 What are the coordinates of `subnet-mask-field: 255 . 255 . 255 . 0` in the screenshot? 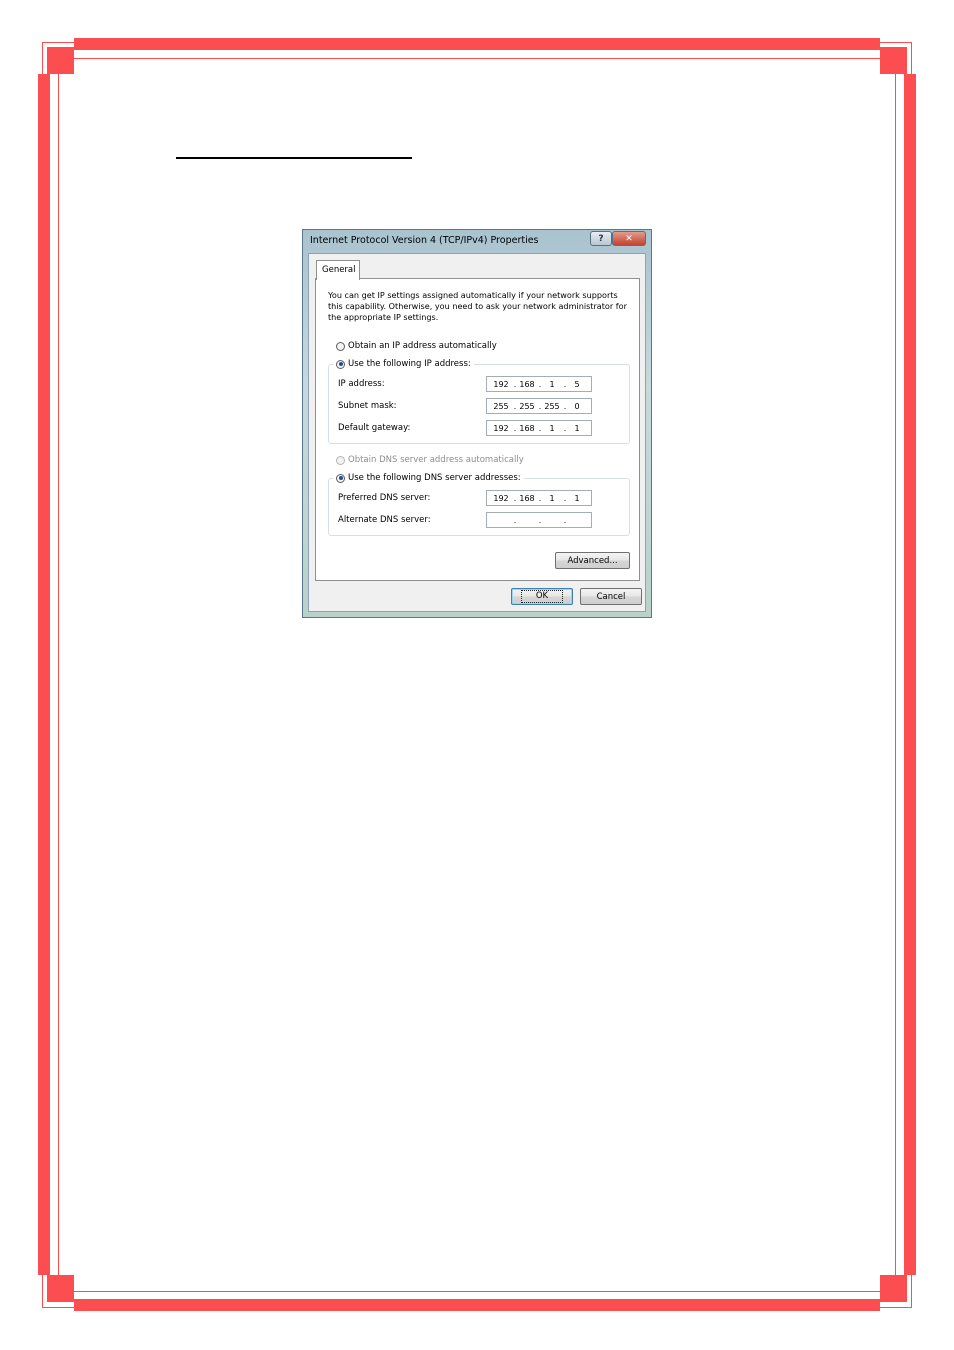 It's located at (539, 406).